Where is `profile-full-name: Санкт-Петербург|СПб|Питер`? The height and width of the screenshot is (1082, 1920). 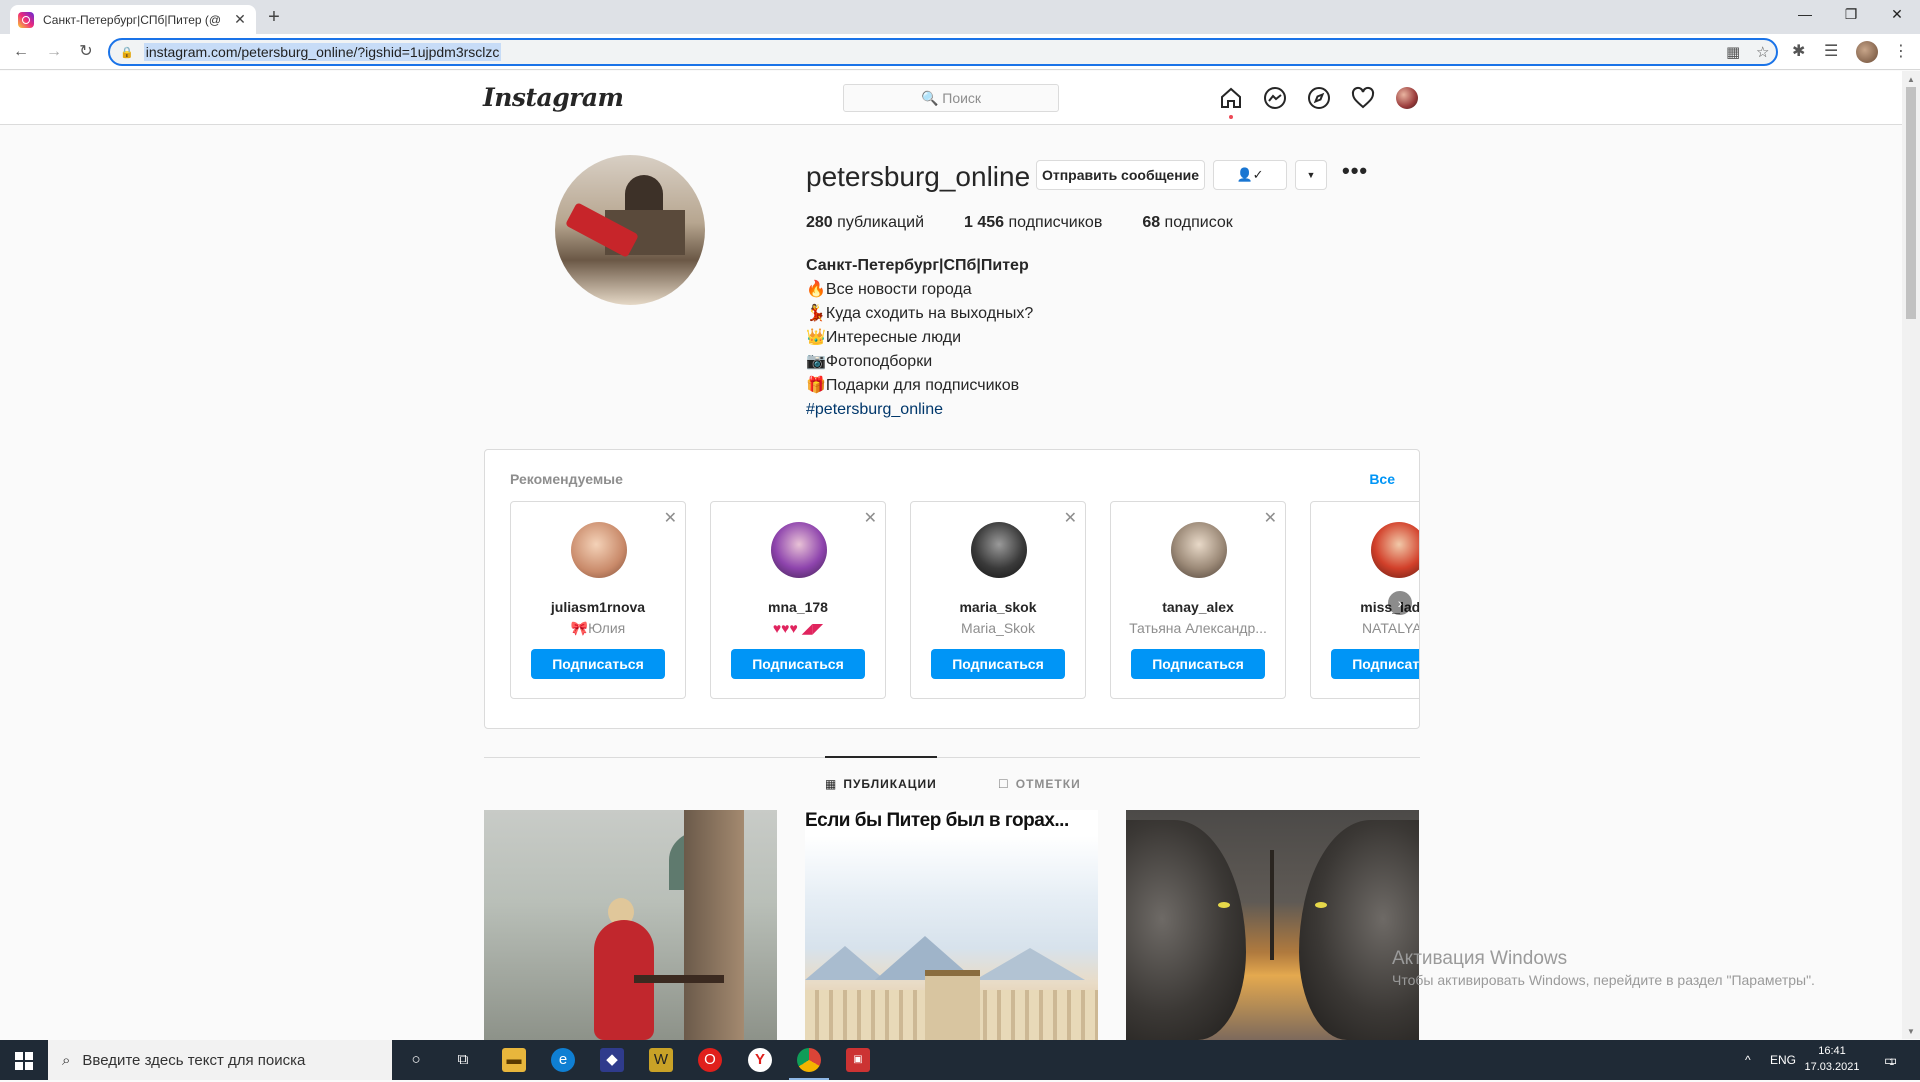 profile-full-name: Санкт-Петербург|СПб|Питер is located at coordinates (917, 265).